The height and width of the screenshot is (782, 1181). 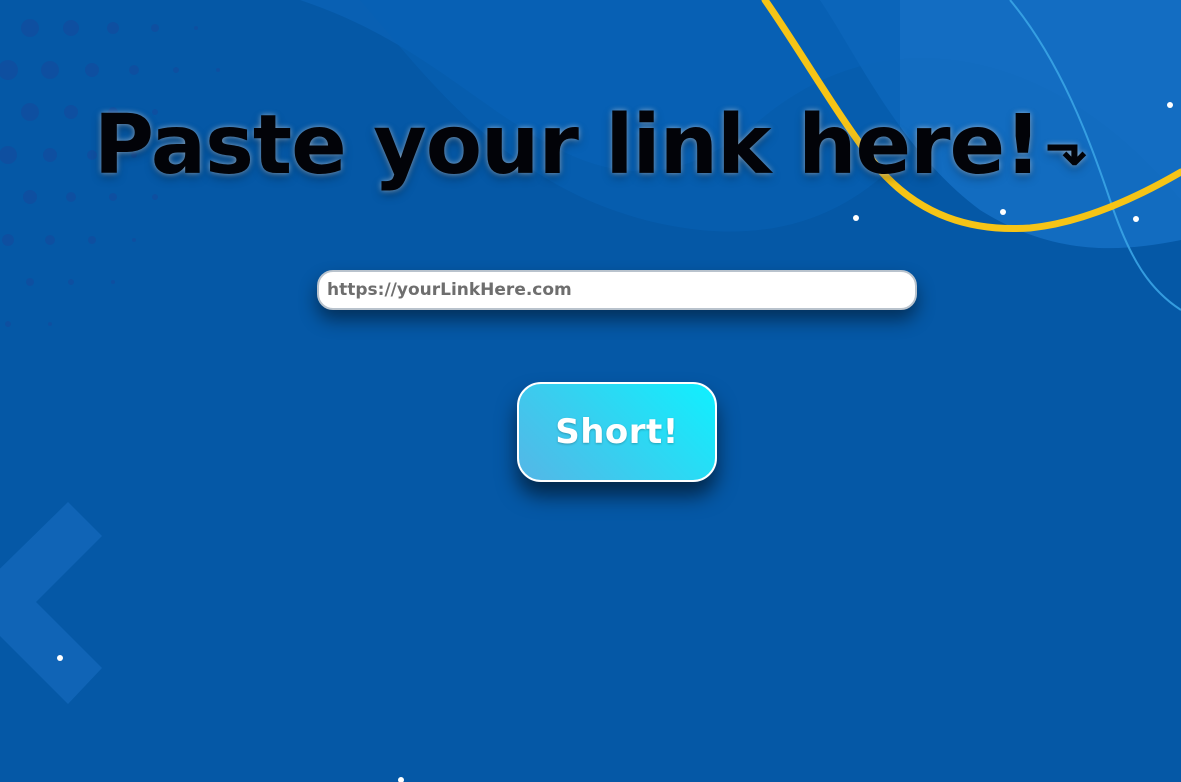 What do you see at coordinates (617, 290) in the screenshot?
I see `url-input` at bounding box center [617, 290].